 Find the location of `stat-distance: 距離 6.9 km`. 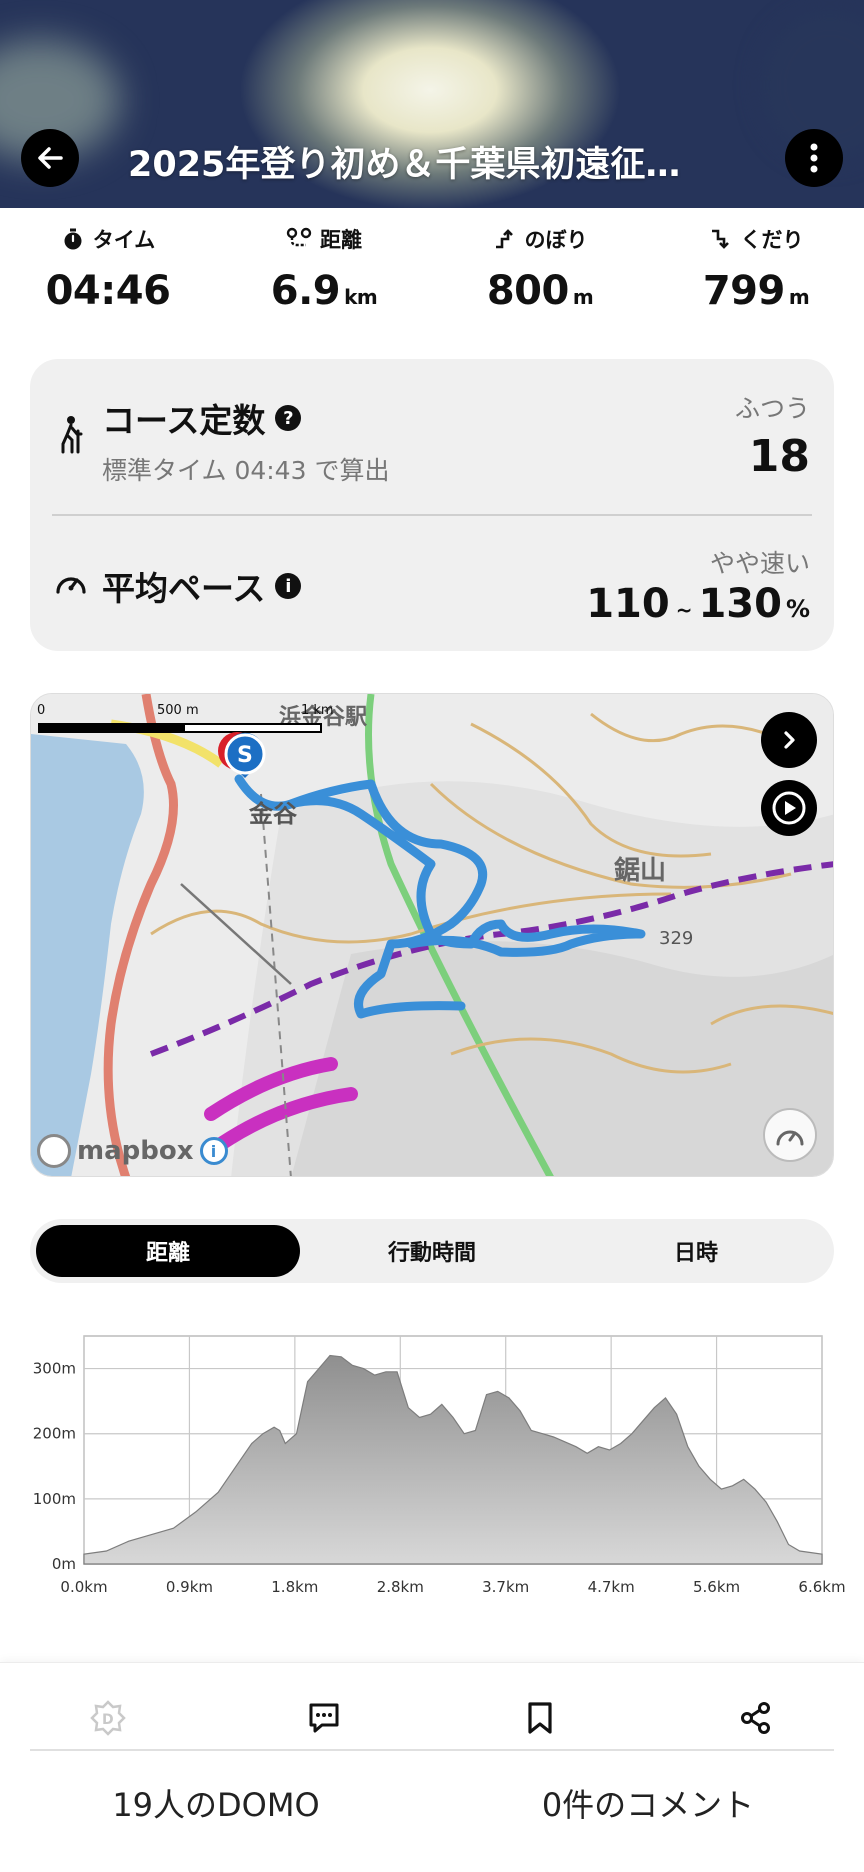

stat-distance: 距離 6.9 km is located at coordinates (324, 279).